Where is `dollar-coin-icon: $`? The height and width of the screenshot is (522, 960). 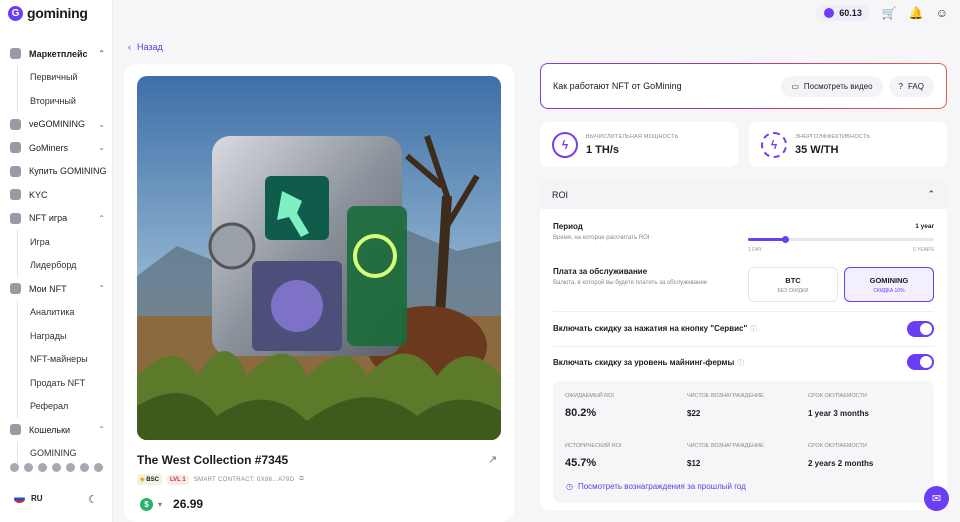
dollar-coin-icon: $ is located at coordinates (146, 504).